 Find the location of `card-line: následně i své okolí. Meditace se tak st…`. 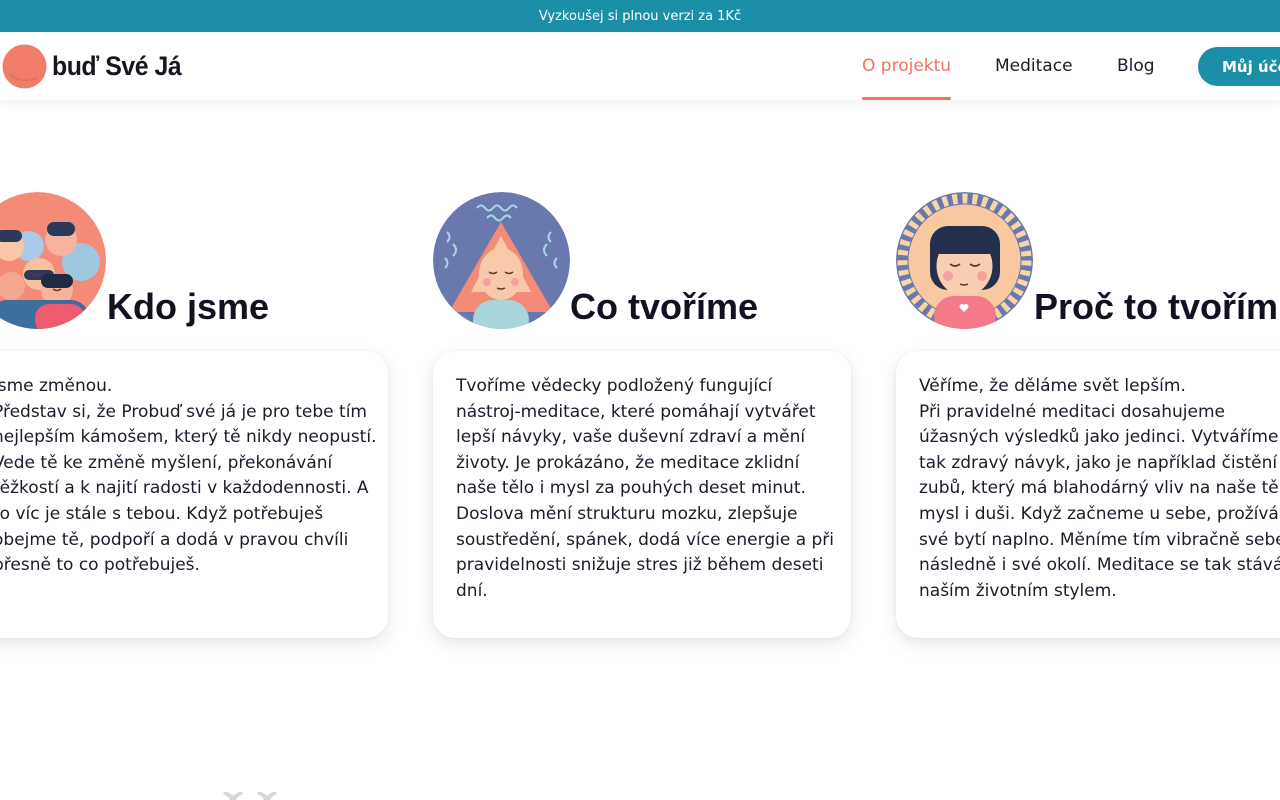

card-line: následně i své okolí. Meditace se tak st… is located at coordinates (1099, 565).